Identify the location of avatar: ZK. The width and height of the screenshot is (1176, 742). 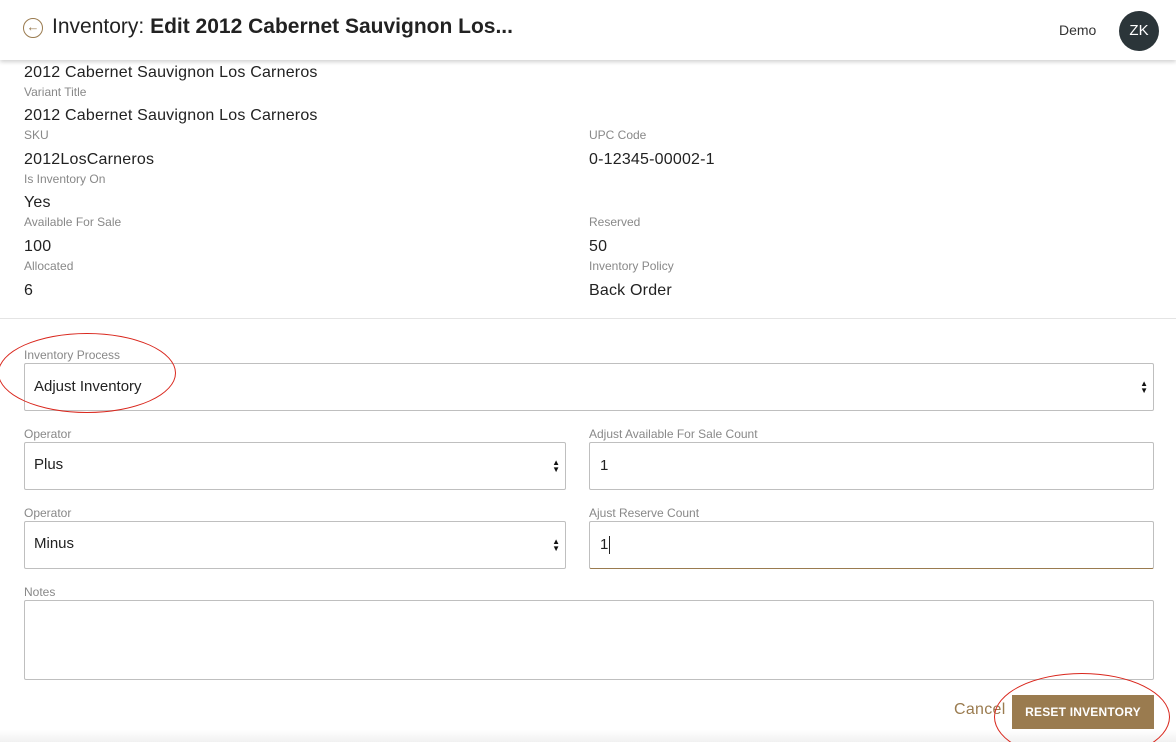
(1139, 31).